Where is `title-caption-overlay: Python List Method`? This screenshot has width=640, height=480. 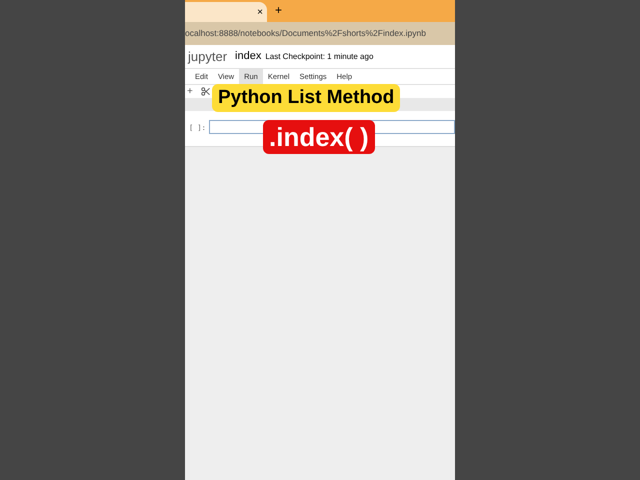
title-caption-overlay: Python List Method is located at coordinates (306, 98).